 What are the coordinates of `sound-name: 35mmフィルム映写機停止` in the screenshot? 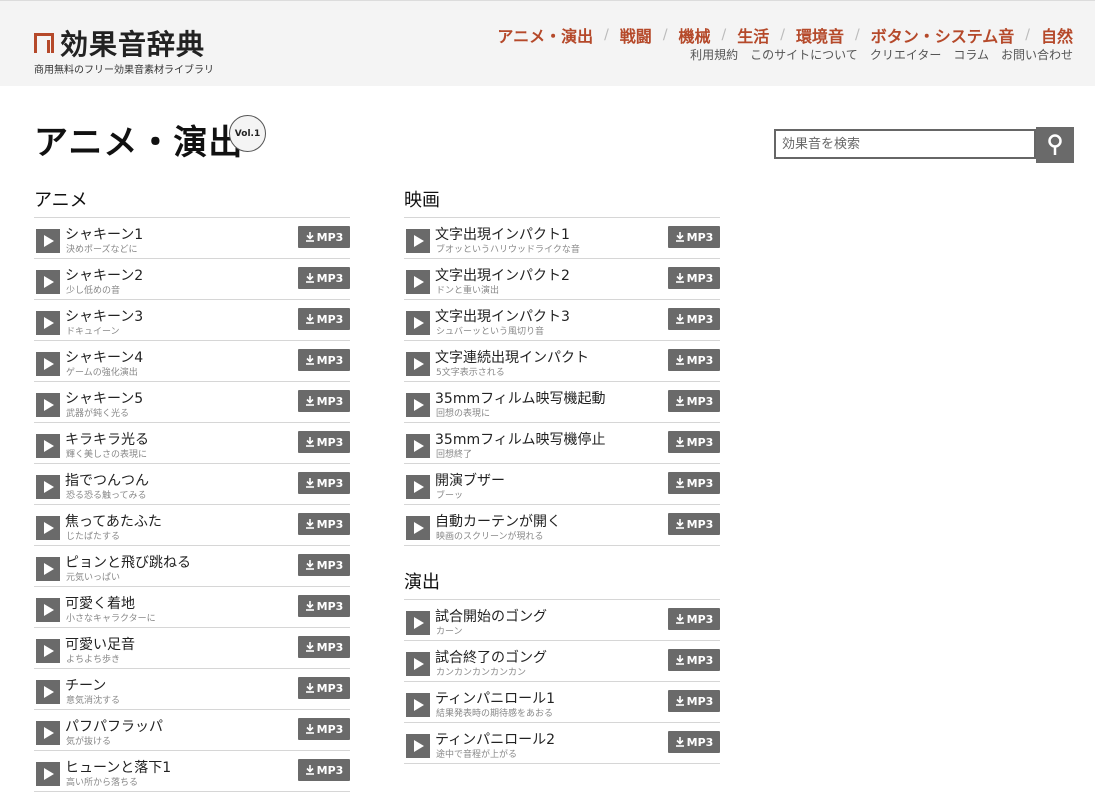 It's located at (520, 439).